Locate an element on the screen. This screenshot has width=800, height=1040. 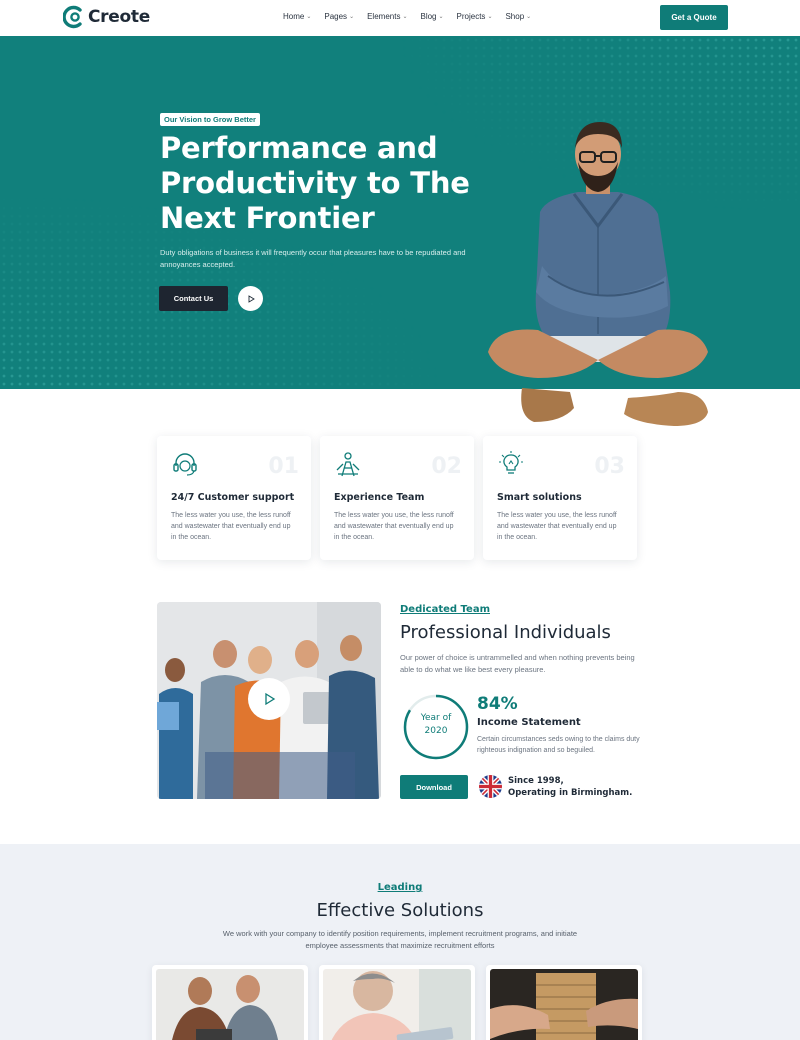
logo-mark-icon is located at coordinates (72, 17).